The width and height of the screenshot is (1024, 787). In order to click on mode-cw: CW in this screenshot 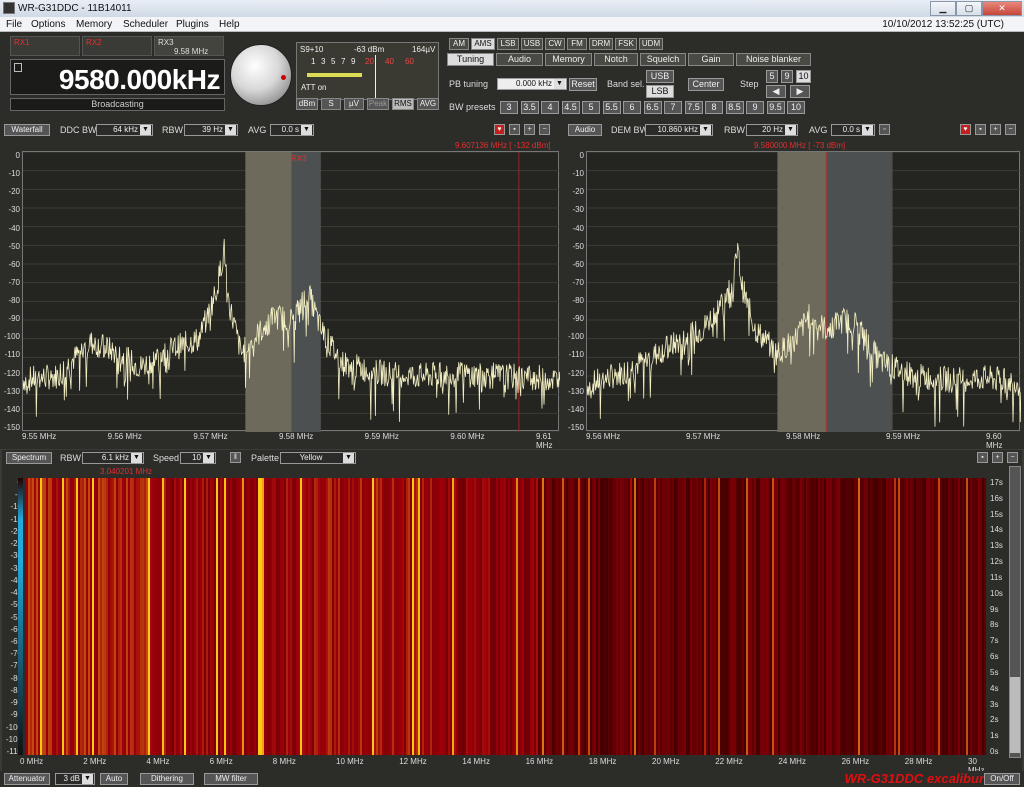, I will do `click(555, 44)`.